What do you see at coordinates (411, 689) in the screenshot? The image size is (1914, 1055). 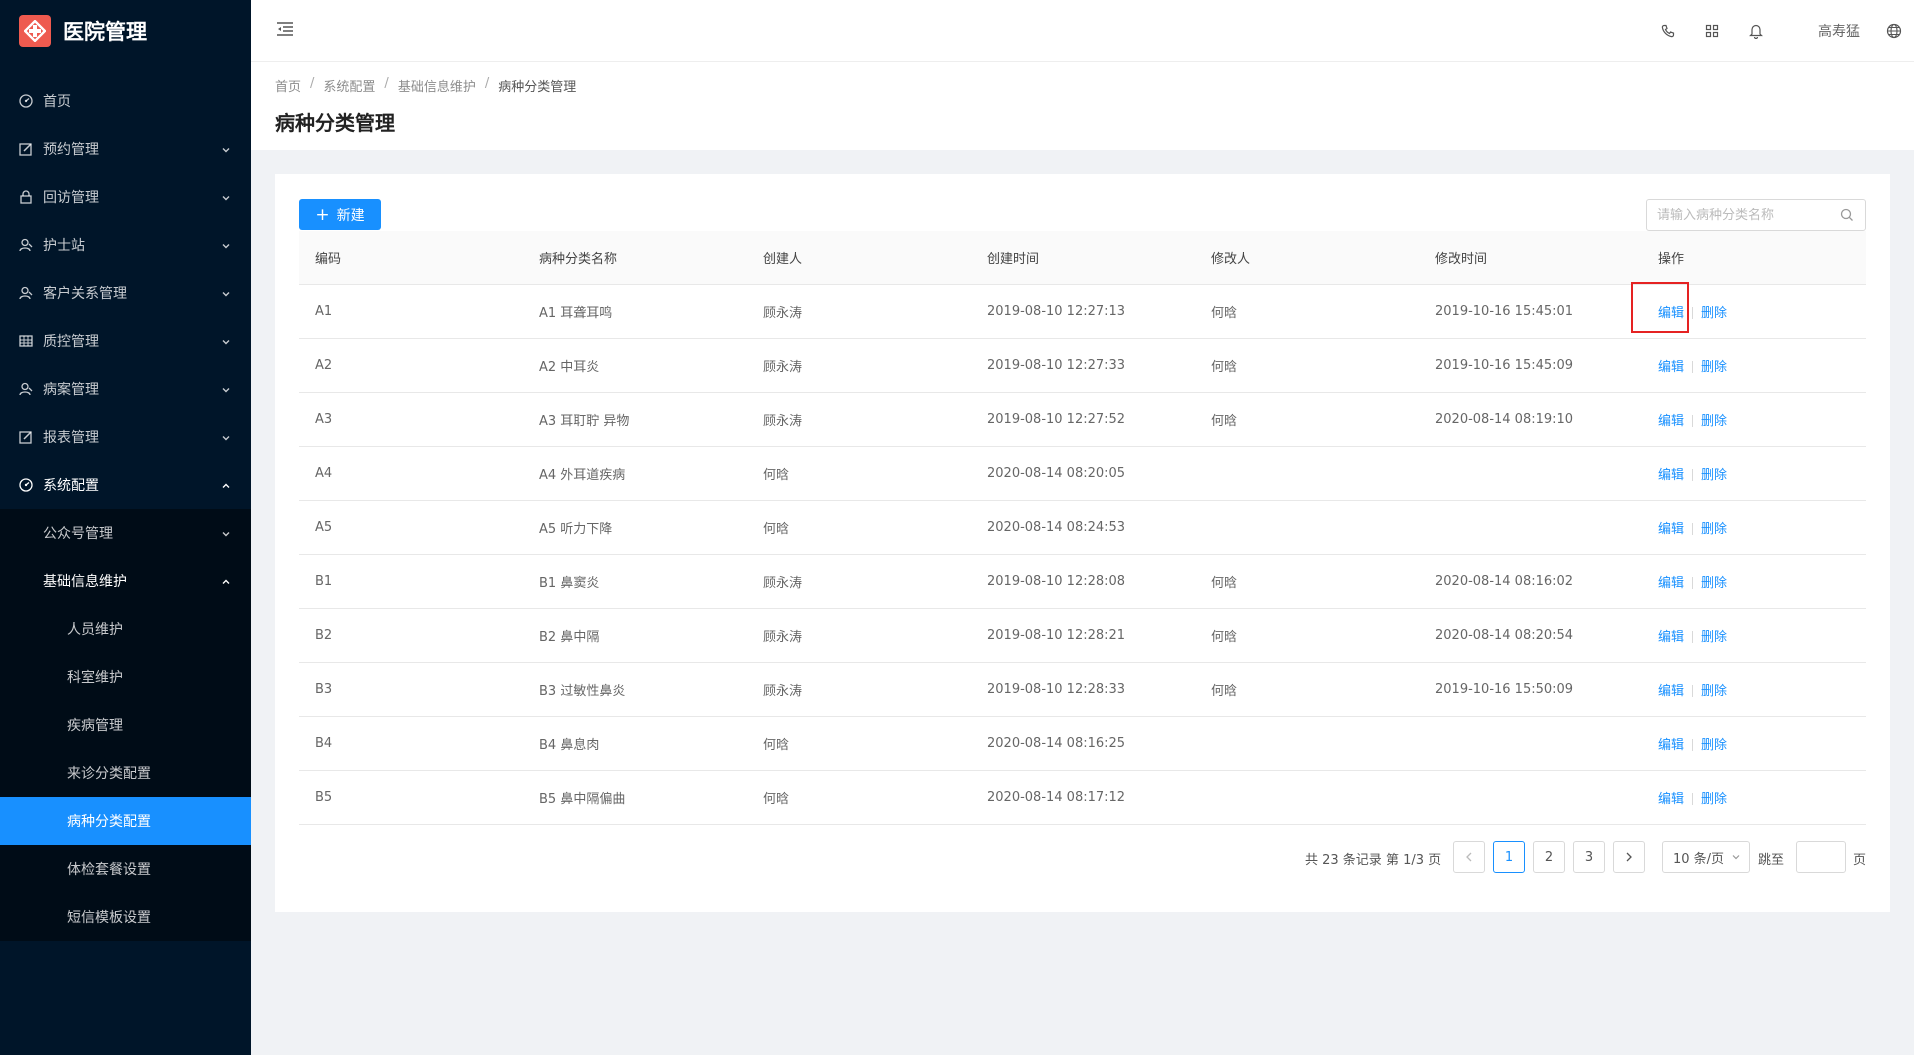 I see `cell-code: B3` at bounding box center [411, 689].